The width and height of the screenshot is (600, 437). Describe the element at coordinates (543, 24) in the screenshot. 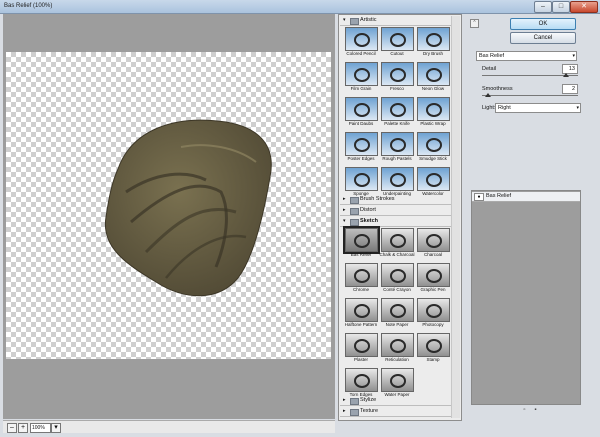

I see `ok-button: OK` at that location.